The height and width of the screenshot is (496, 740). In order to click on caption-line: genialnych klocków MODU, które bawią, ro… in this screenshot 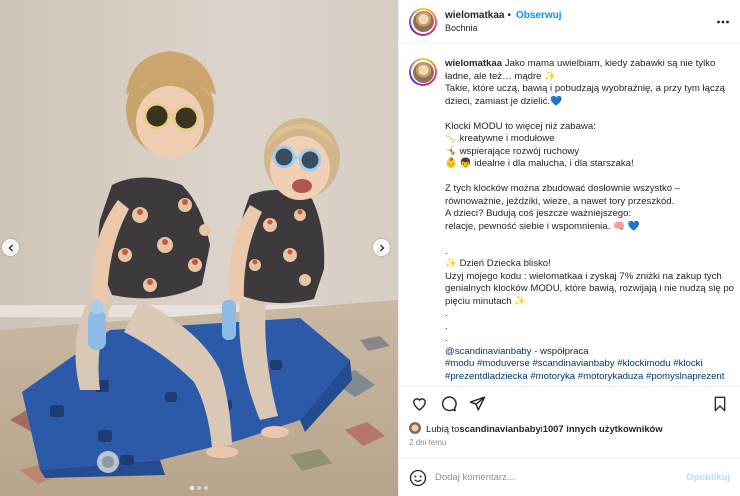, I will do `click(590, 288)`.